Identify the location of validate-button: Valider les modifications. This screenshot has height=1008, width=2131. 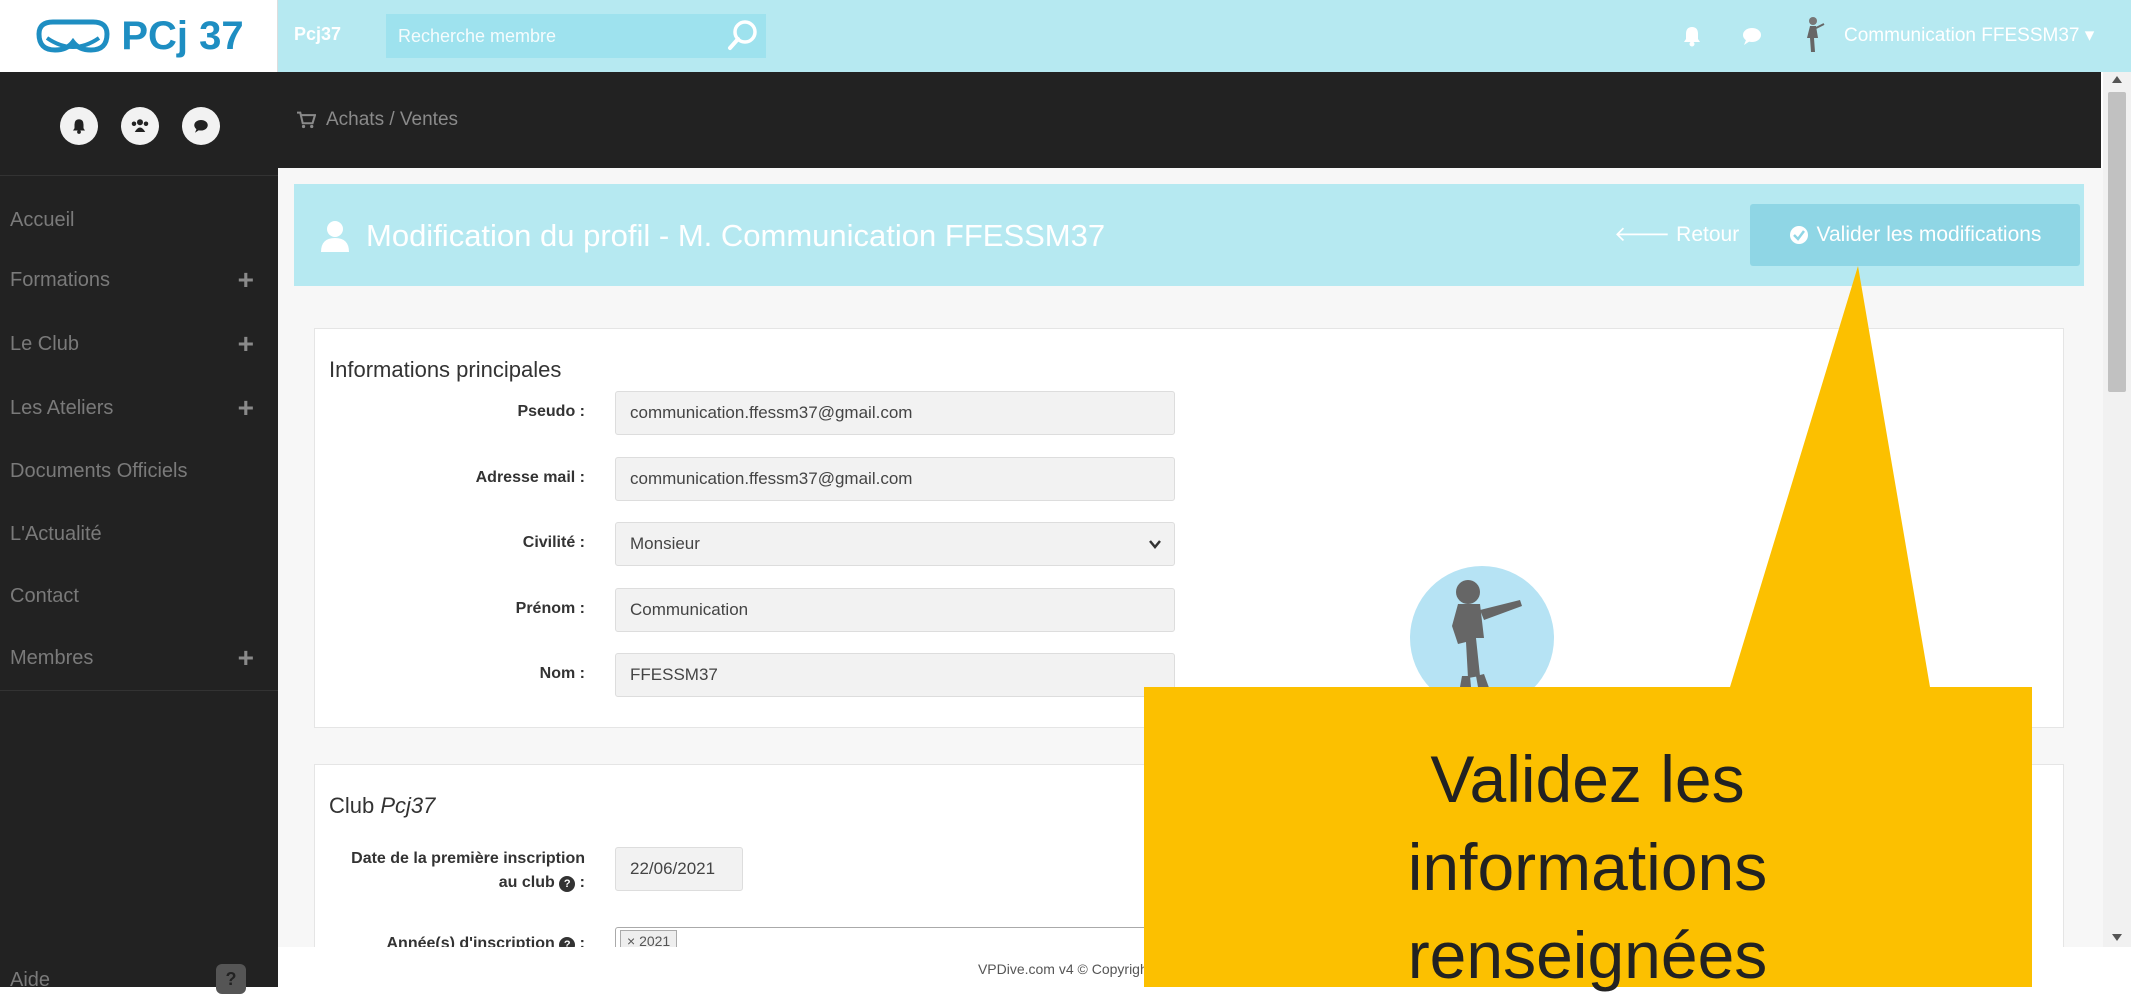
(1915, 235).